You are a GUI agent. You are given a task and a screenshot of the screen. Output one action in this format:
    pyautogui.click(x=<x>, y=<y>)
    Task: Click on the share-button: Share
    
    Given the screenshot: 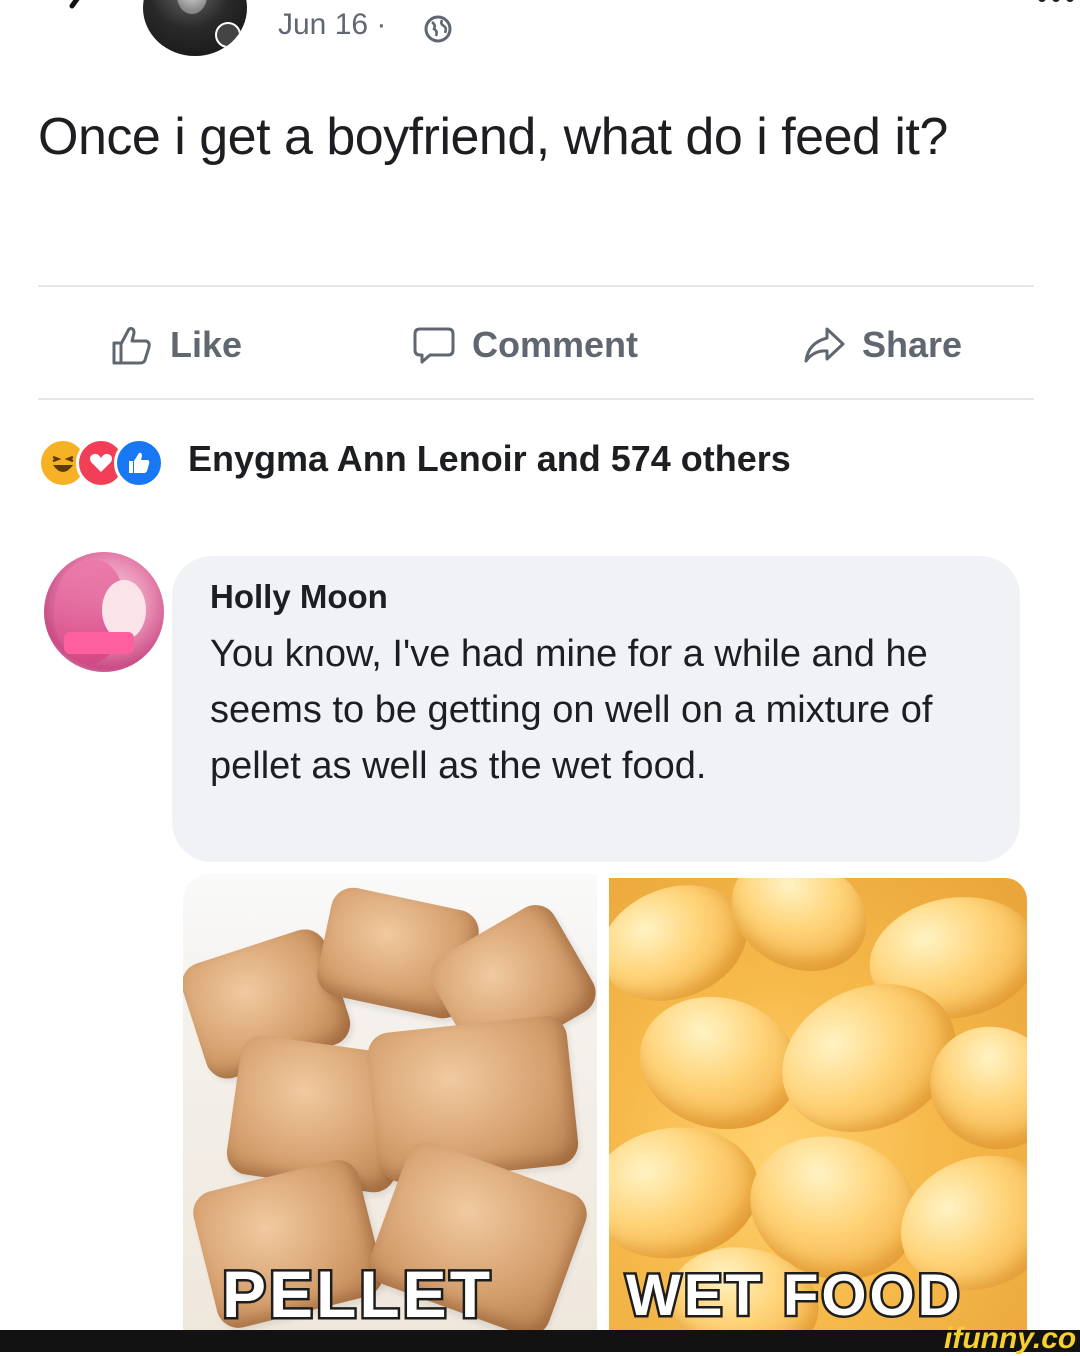 What is the action you would take?
    pyautogui.click(x=882, y=345)
    